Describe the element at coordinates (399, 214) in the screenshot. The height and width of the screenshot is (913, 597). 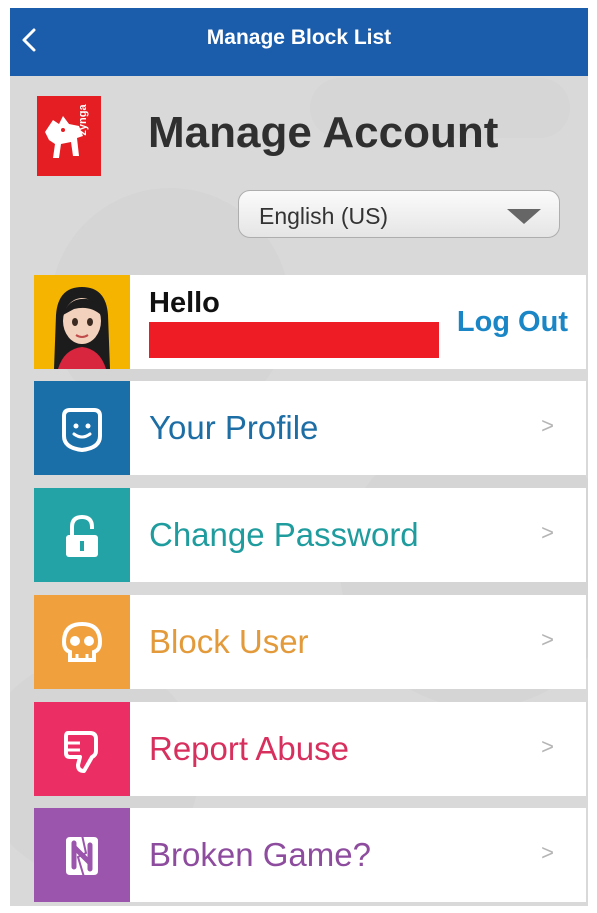
I see `language-dropdown: English (US)` at that location.